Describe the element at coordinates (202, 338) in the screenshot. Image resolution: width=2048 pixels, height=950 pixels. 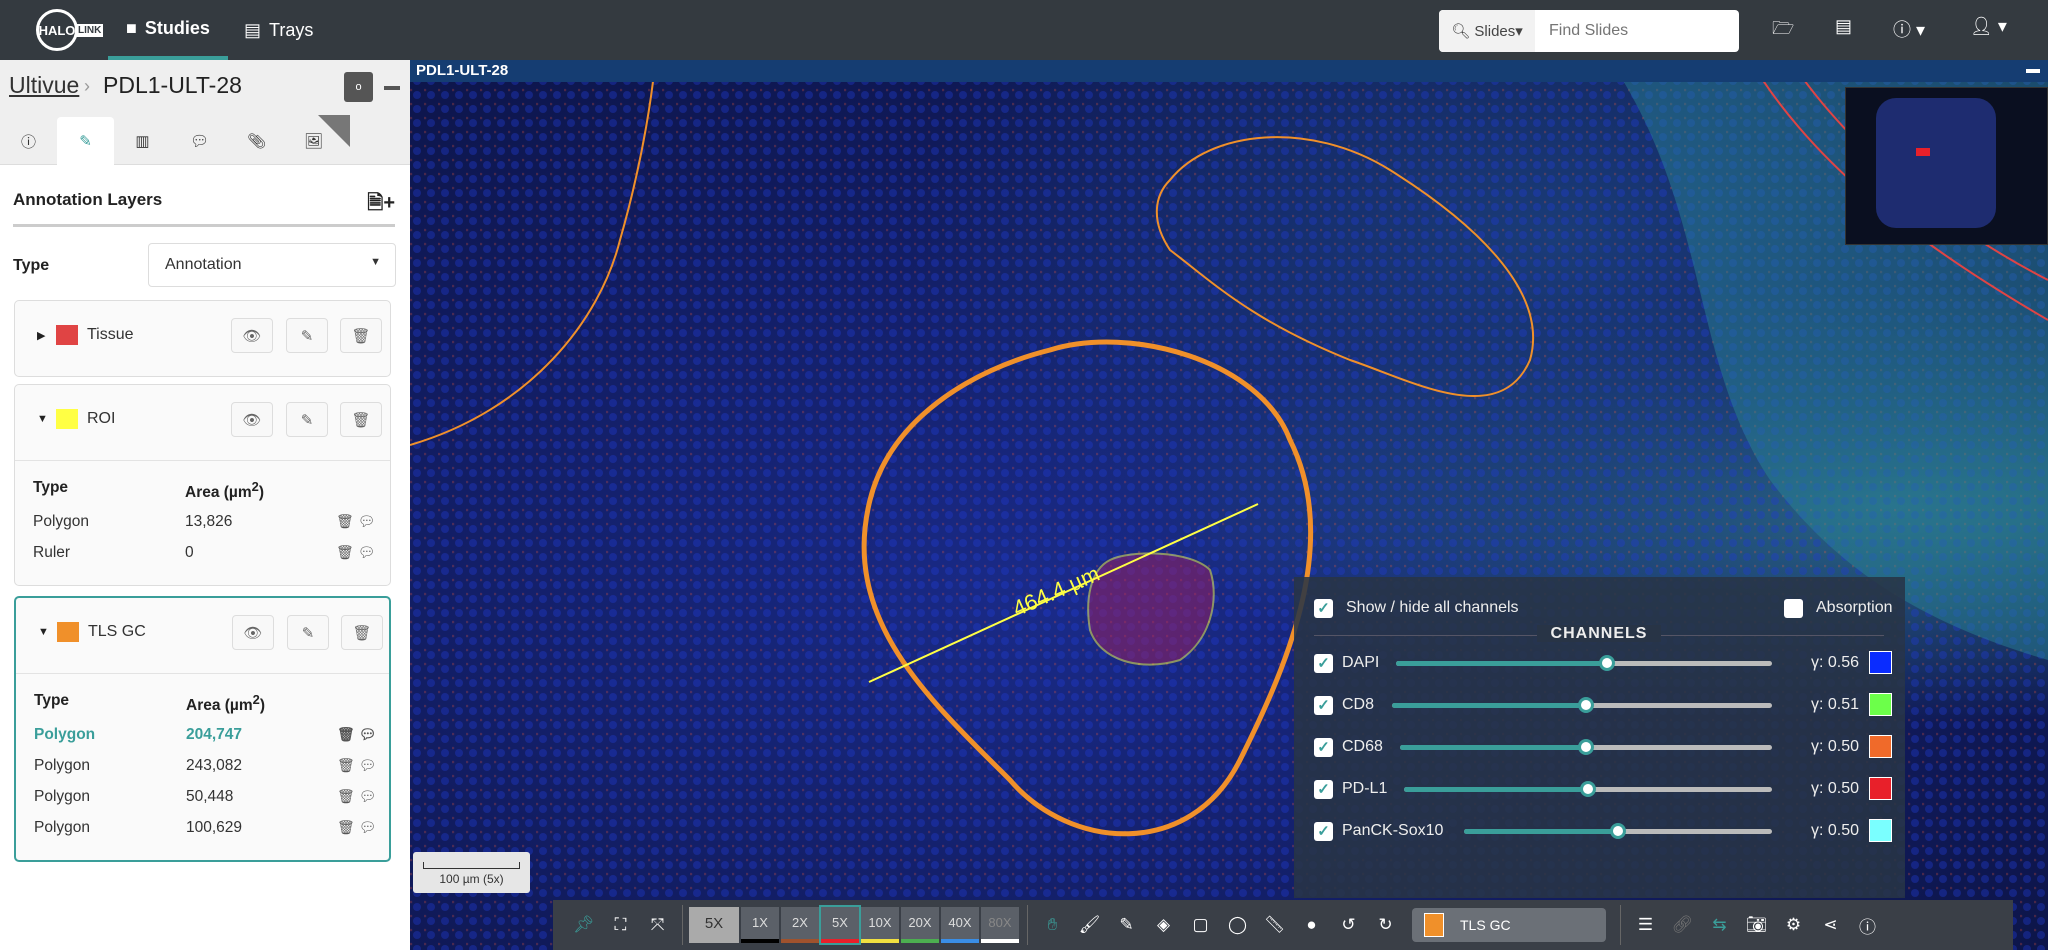
I see `layer-card: ▶ Tissue 👁︎ ✎ 🗑︎` at that location.